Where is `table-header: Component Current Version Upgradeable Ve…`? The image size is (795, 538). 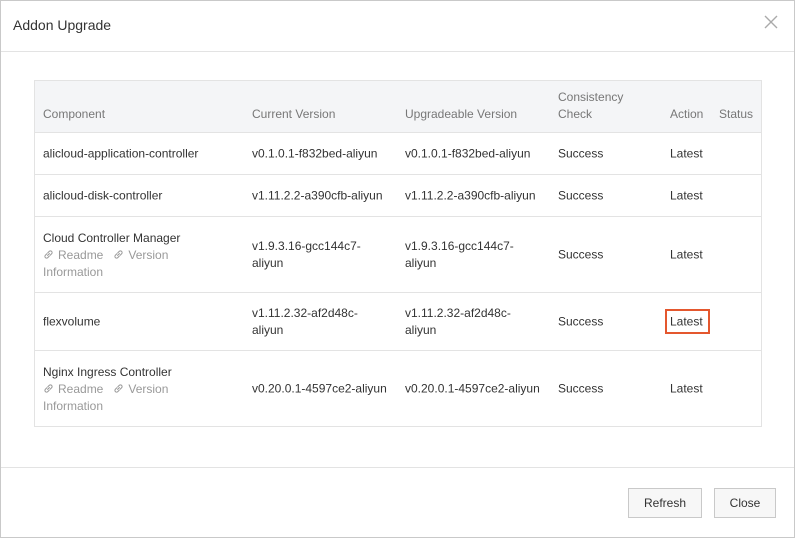
table-header: Component Current Version Upgradeable Ve… is located at coordinates (398, 107).